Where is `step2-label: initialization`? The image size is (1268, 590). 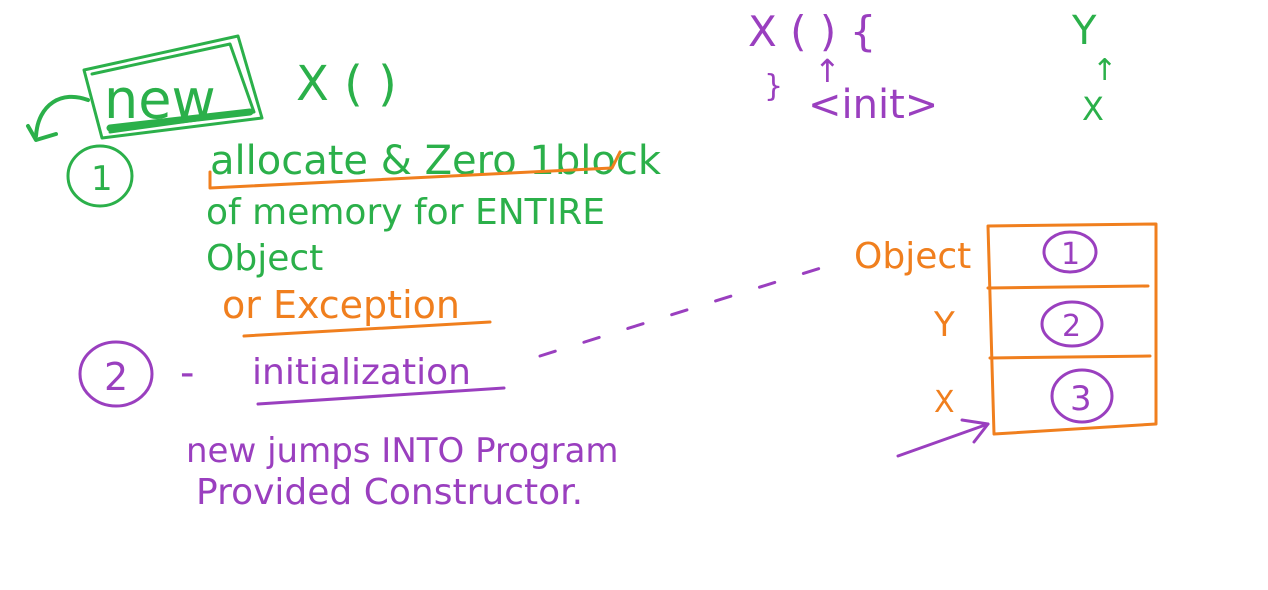
step2-label: initialization is located at coordinates (361, 372).